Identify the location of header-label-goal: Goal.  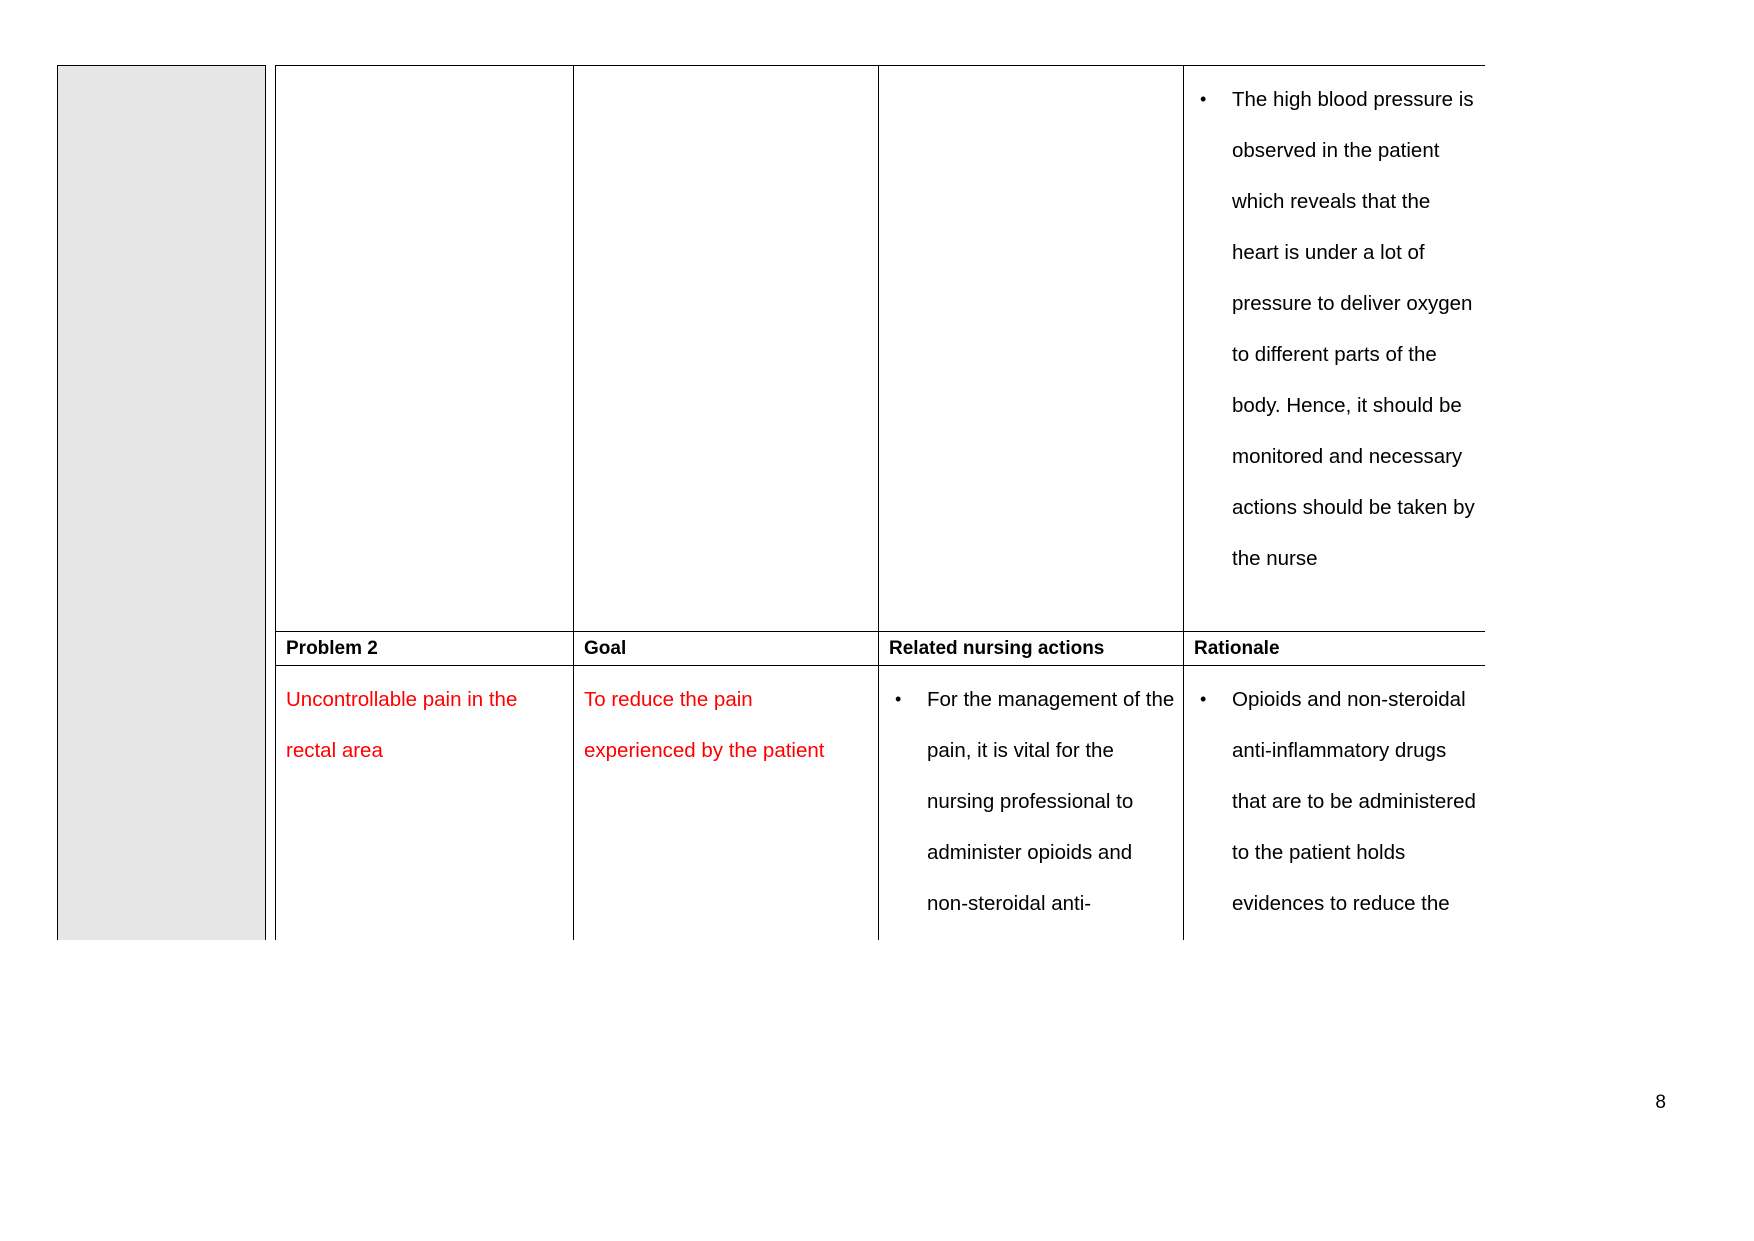
(605, 648).